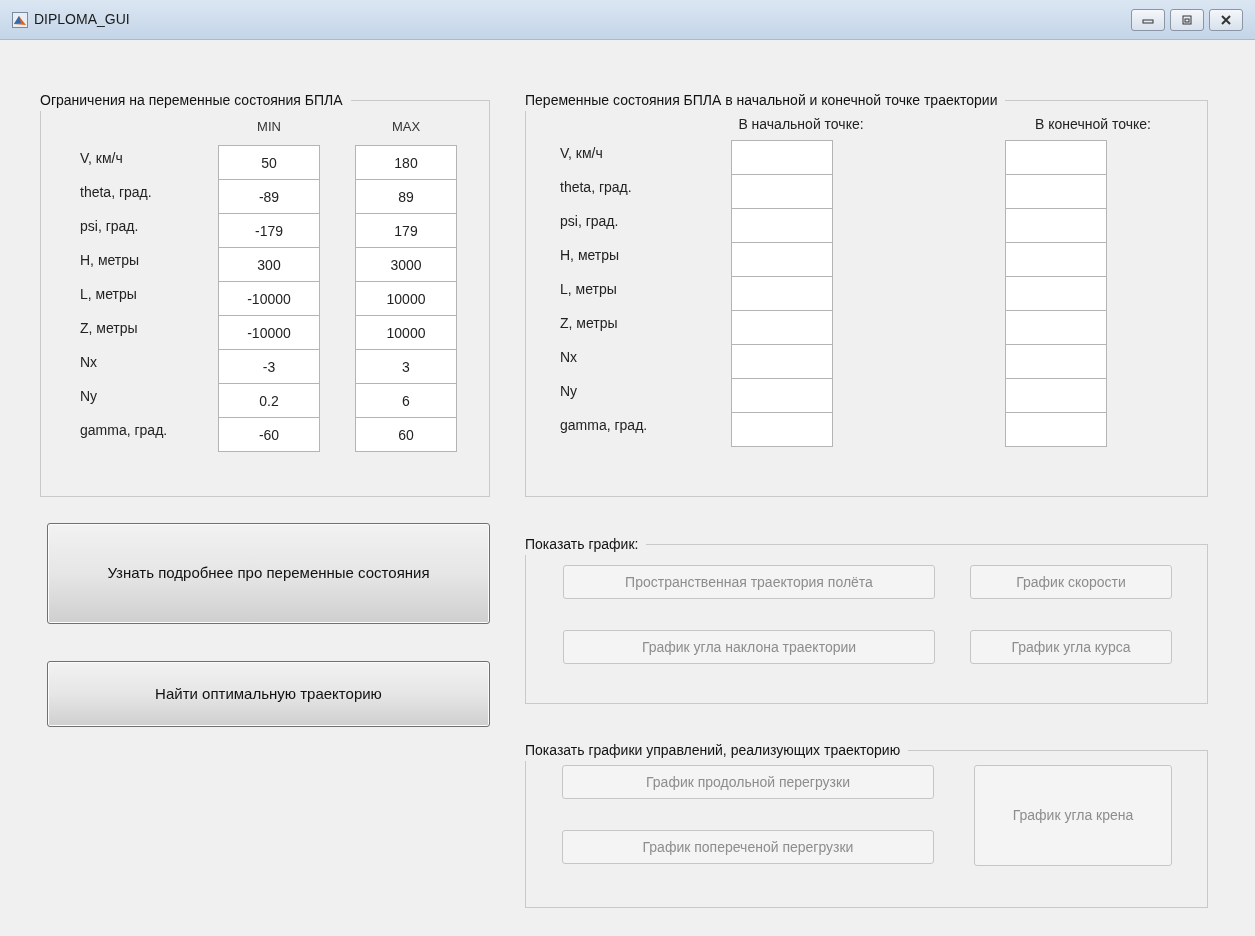 The width and height of the screenshot is (1255, 936). What do you see at coordinates (713, 750) in the screenshot?
I see `group-title: Показать графики управлений, реализующих траекторию` at bounding box center [713, 750].